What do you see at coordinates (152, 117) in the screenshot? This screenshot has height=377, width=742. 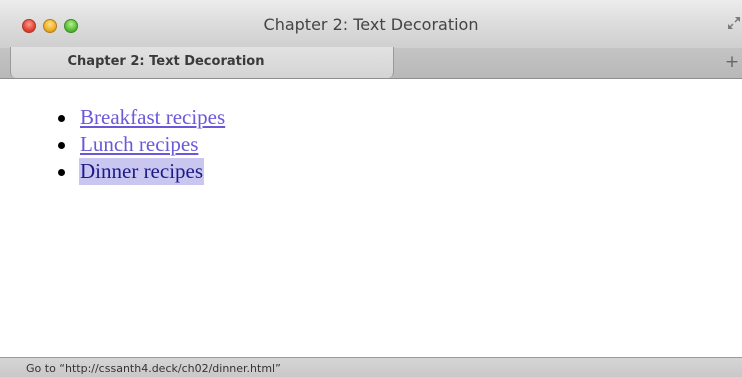 I see `breakfast-recipes-link: Breakfast recipes` at bounding box center [152, 117].